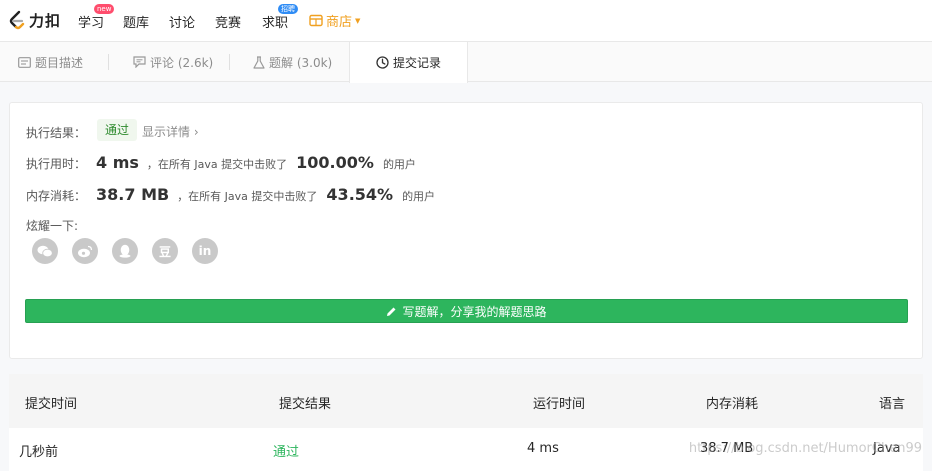 The width and height of the screenshot is (932, 471). Describe the element at coordinates (474, 311) in the screenshot. I see `write-solution-label: 写题解，分享我的解题思路` at that location.